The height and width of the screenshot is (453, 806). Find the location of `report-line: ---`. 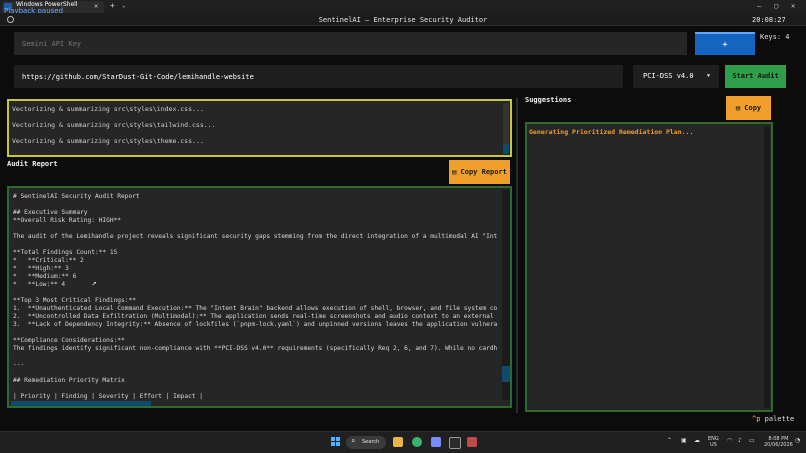

report-line: --- is located at coordinates (19, 364).